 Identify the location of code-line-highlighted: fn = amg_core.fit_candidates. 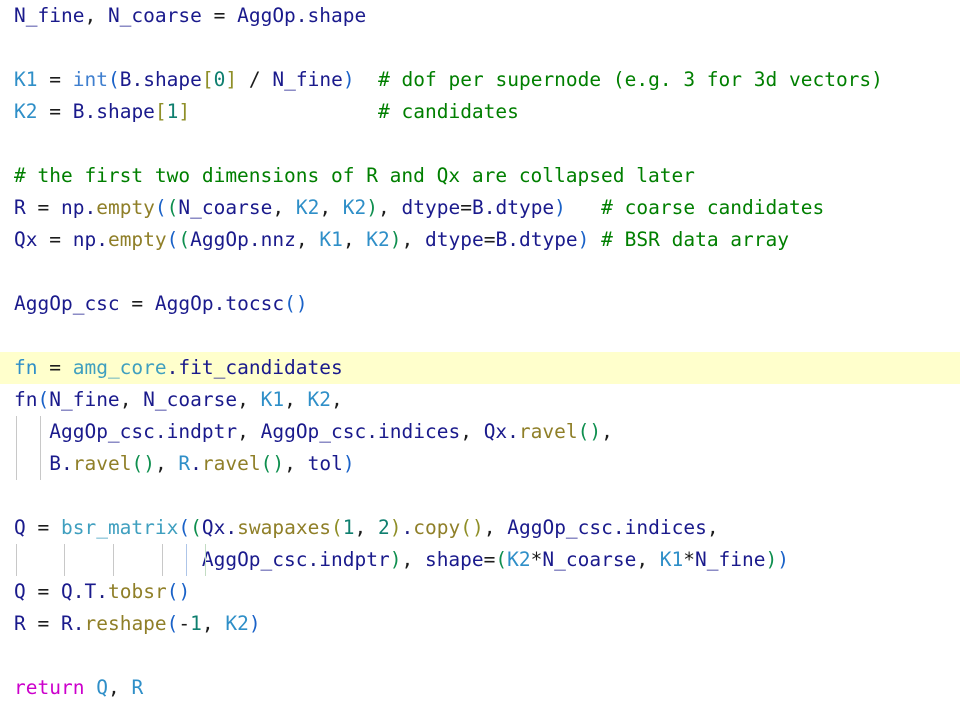
(480, 368).